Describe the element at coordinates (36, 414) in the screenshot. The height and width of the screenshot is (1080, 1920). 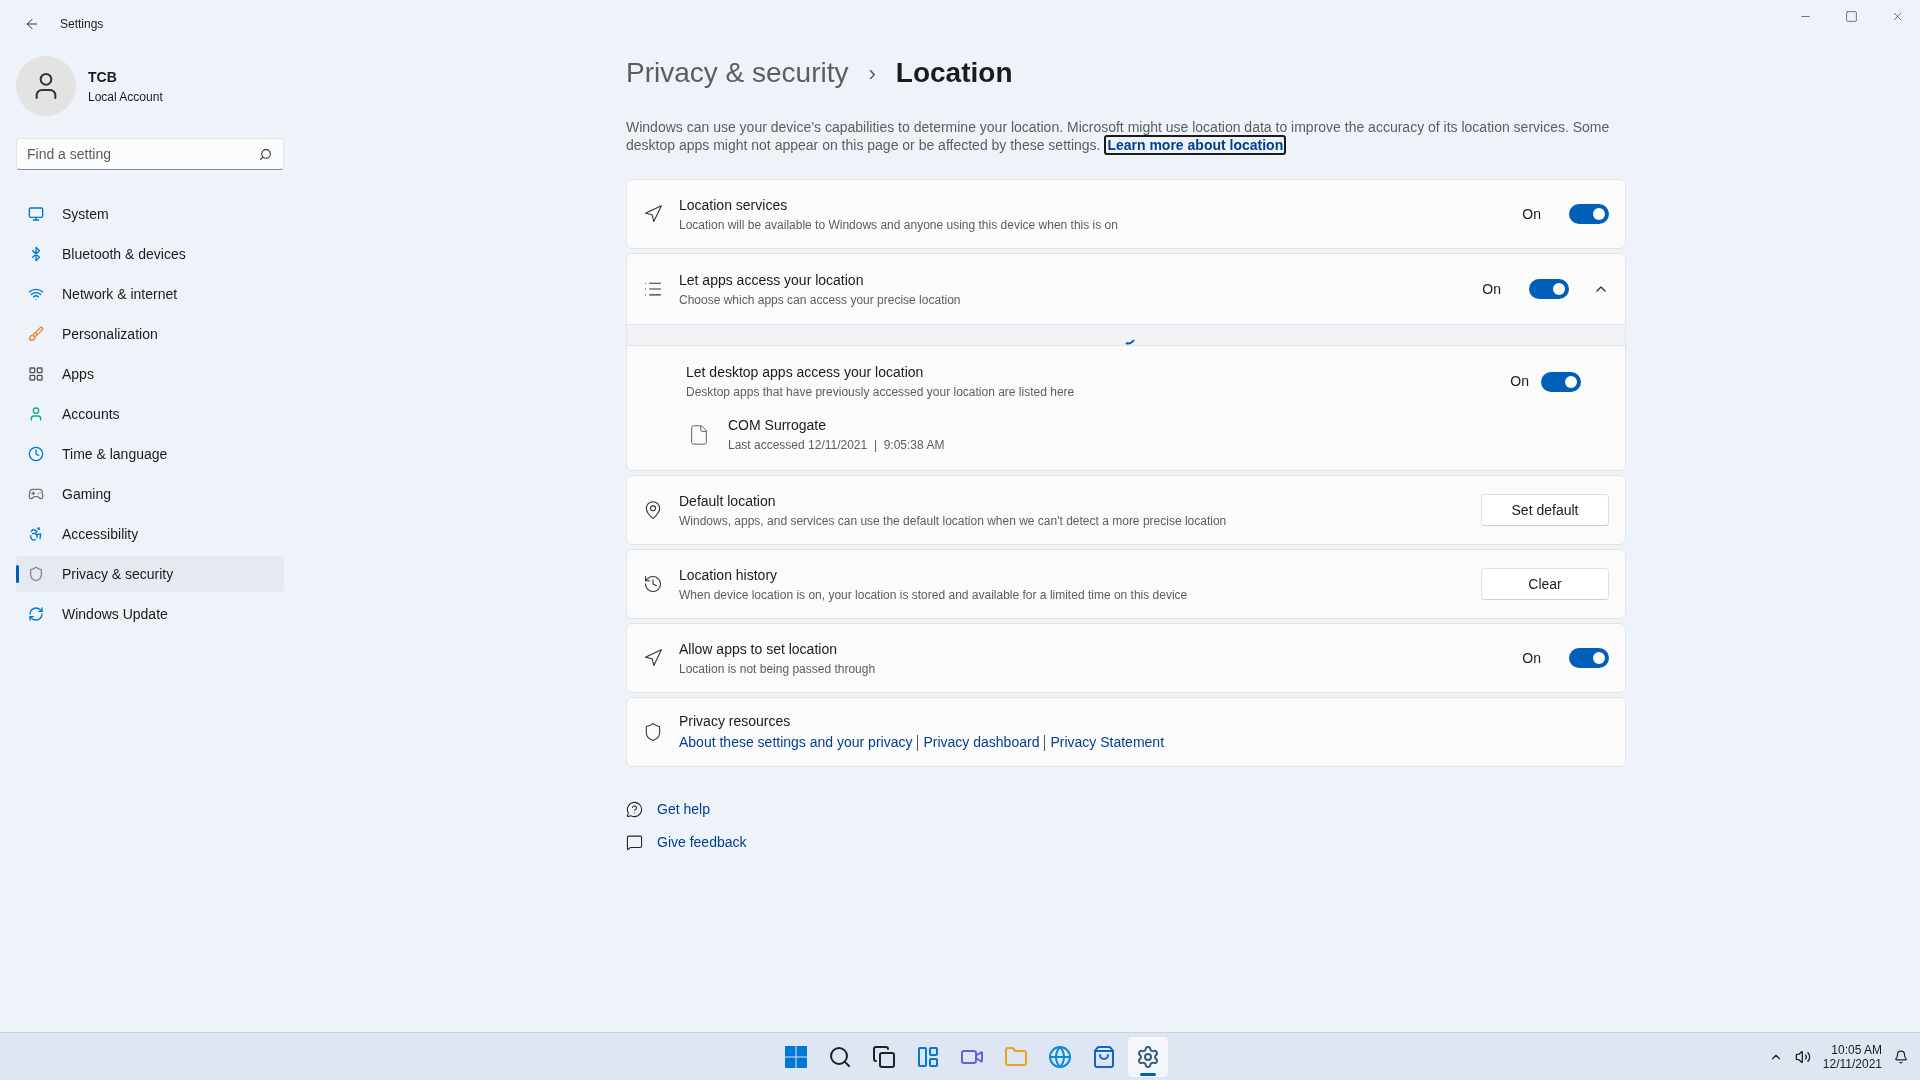
I see `person-icon` at that location.